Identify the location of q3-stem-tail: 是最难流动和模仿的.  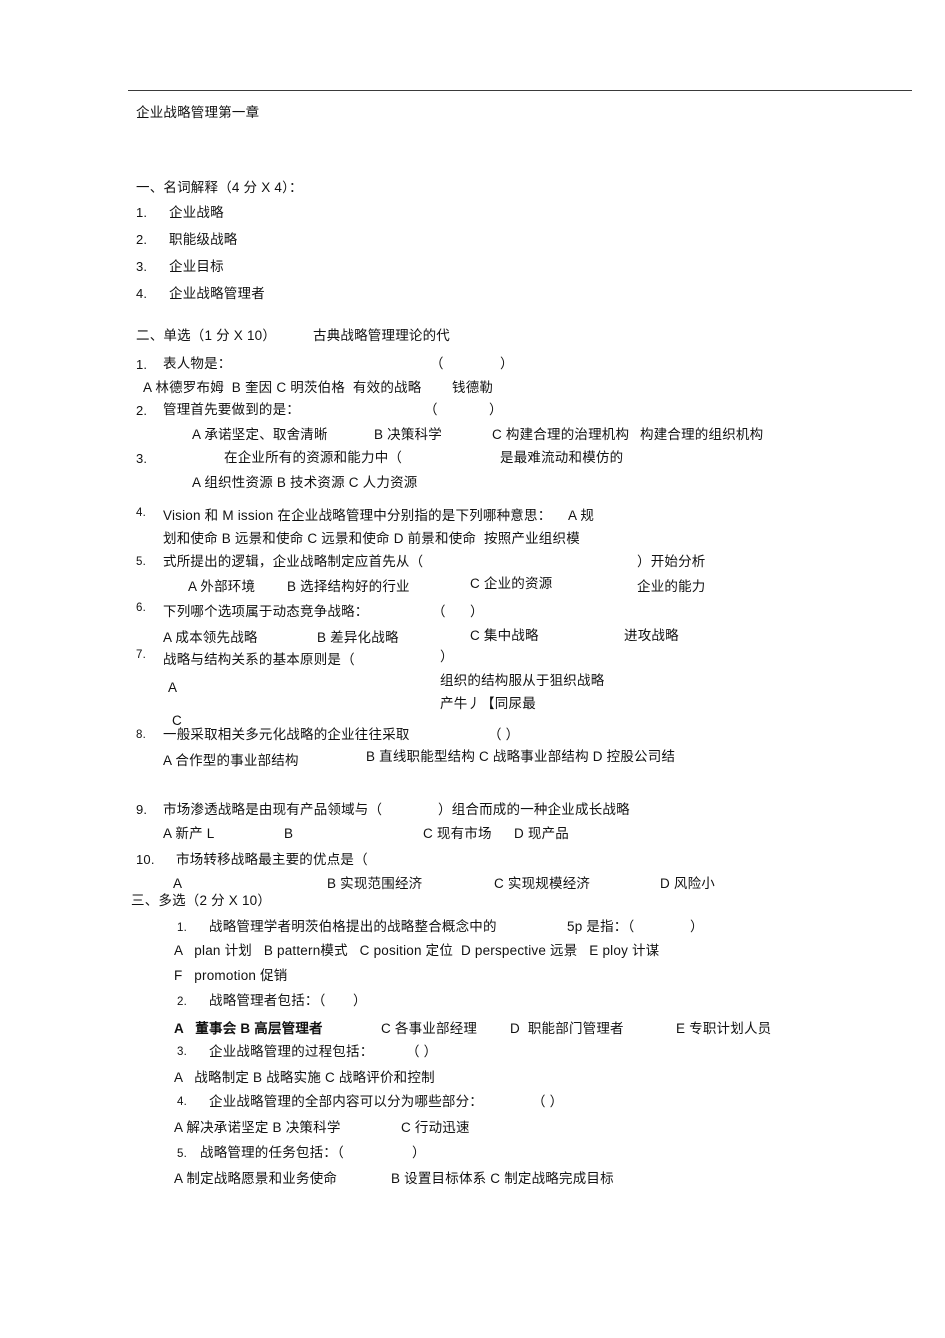
(562, 457).